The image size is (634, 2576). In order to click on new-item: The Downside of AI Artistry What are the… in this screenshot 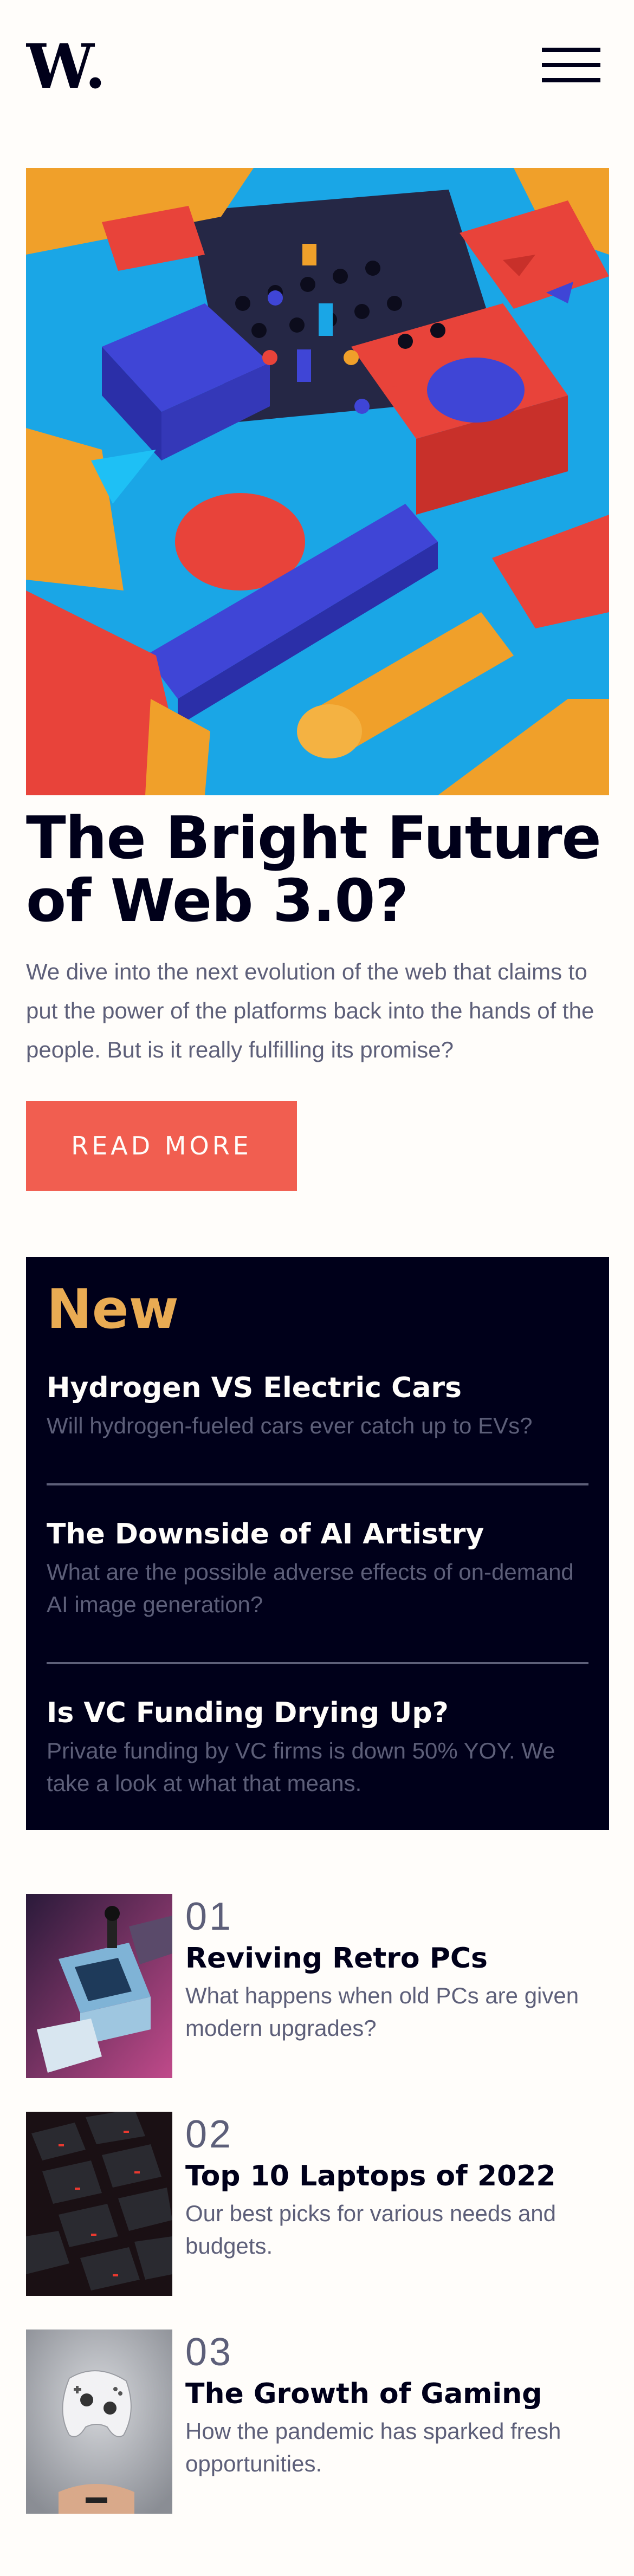, I will do `click(317, 1569)`.